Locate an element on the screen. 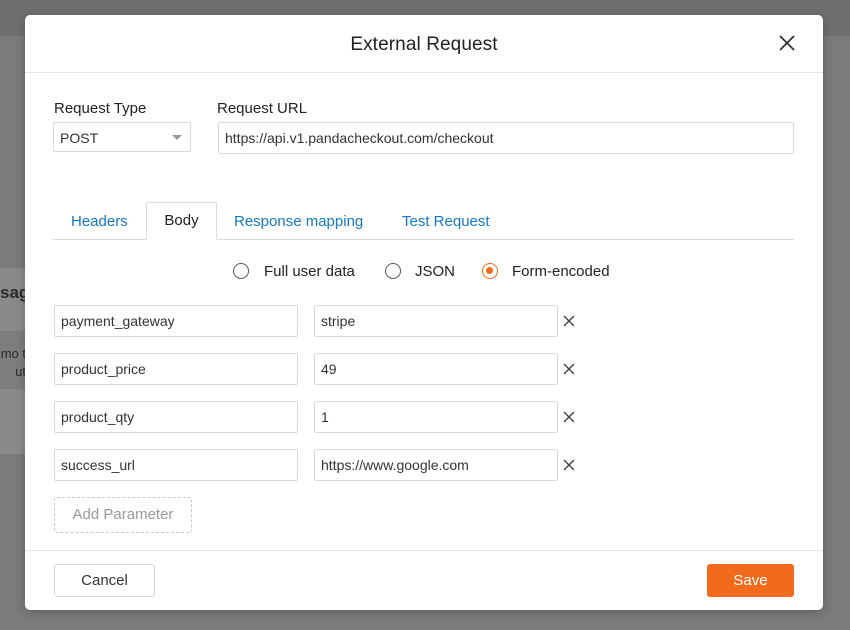  tab-response-mapping: Response mapping is located at coordinates (298, 221).